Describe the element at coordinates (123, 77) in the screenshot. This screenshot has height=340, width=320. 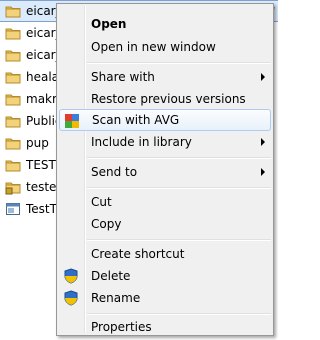
I see `menu-item-label: Share with` at that location.